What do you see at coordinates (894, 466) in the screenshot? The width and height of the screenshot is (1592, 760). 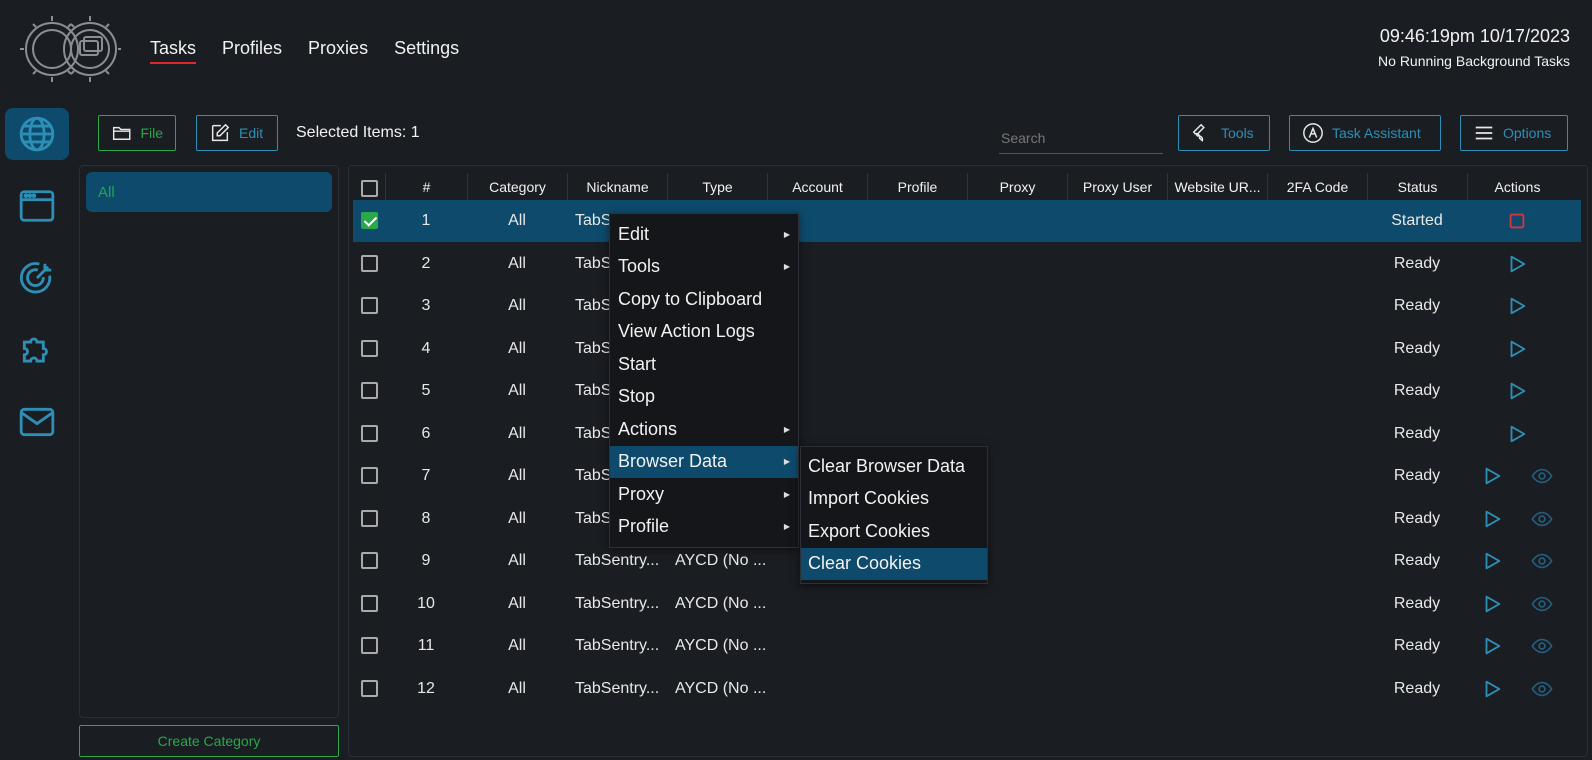 I see `submenu-item-clear-browser-data: Clear Browser Data` at bounding box center [894, 466].